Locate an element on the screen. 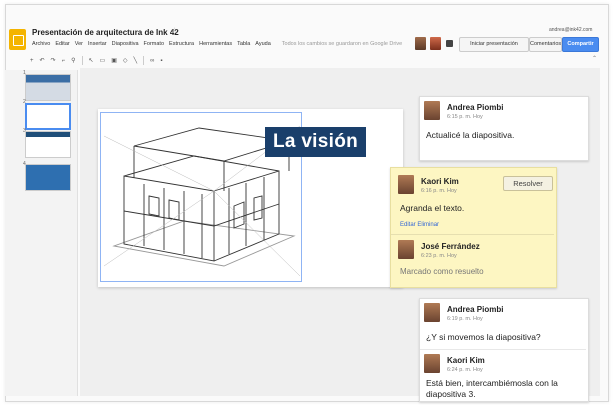  reply-time: 6:23 p. m. Hoy is located at coordinates (439, 256).